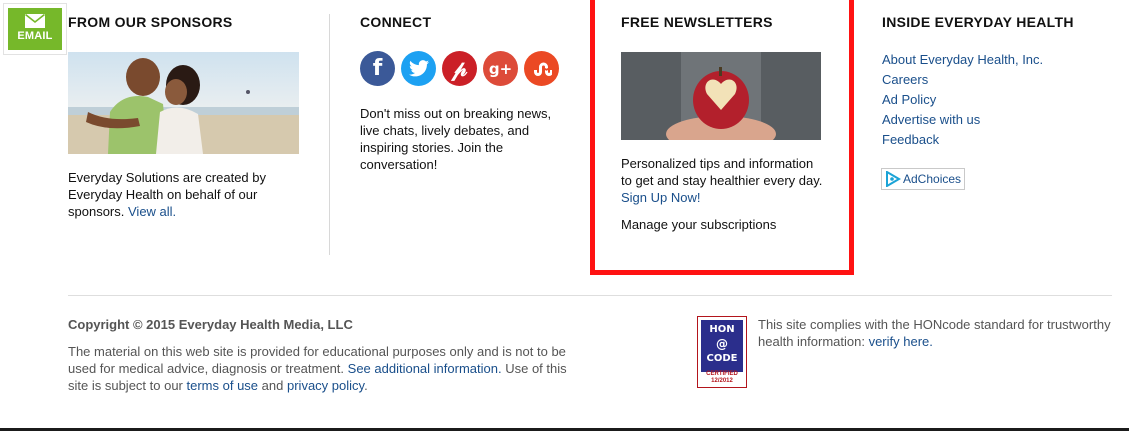 The image size is (1129, 431). What do you see at coordinates (722, 374) in the screenshot?
I see `hon-cert-label: CERTIFIED` at bounding box center [722, 374].